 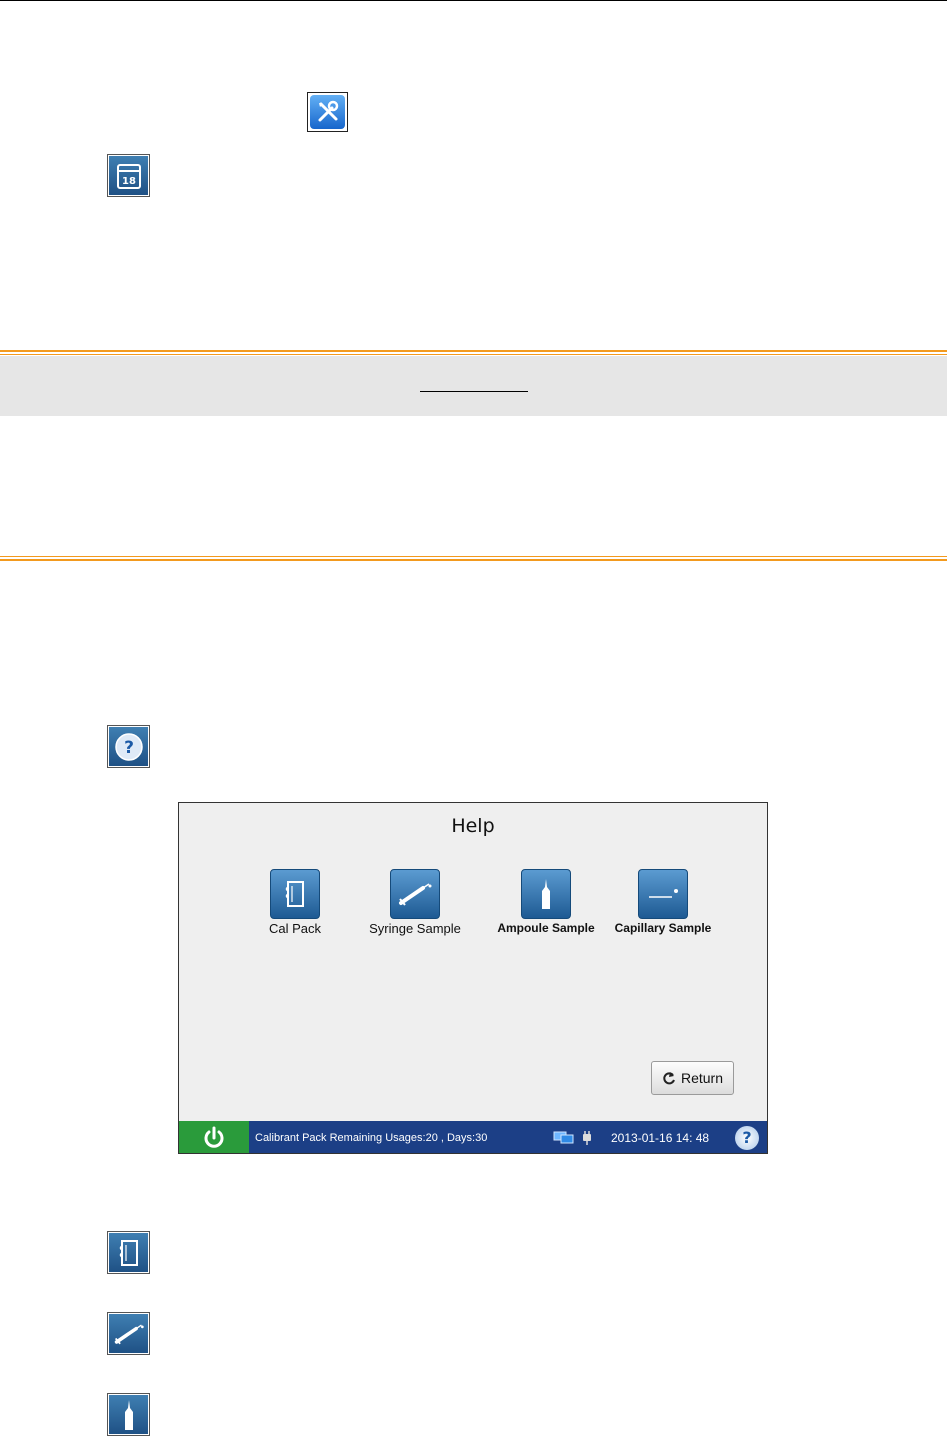 What do you see at coordinates (473, 560) in the screenshot?
I see `caution-bottom-rule` at bounding box center [473, 560].